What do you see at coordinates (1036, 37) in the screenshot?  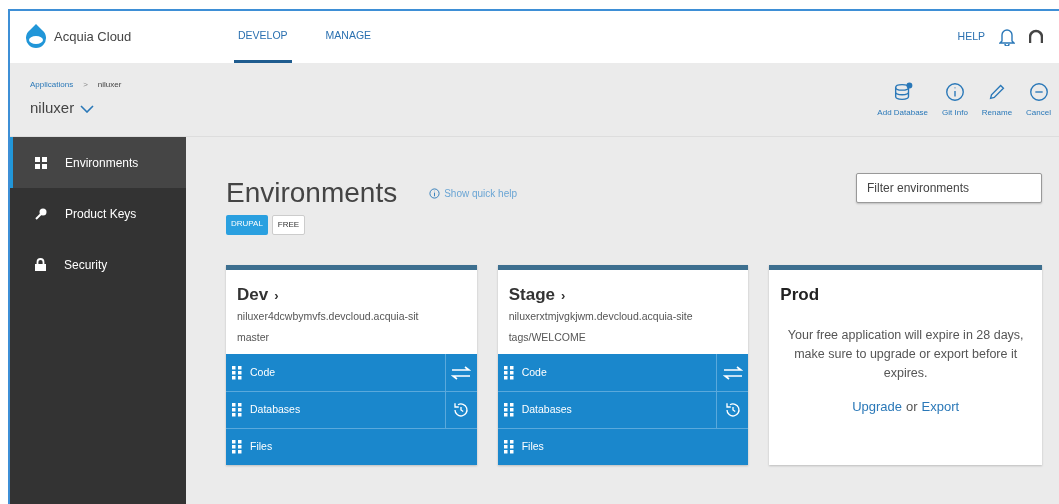 I see `headset-icon` at bounding box center [1036, 37].